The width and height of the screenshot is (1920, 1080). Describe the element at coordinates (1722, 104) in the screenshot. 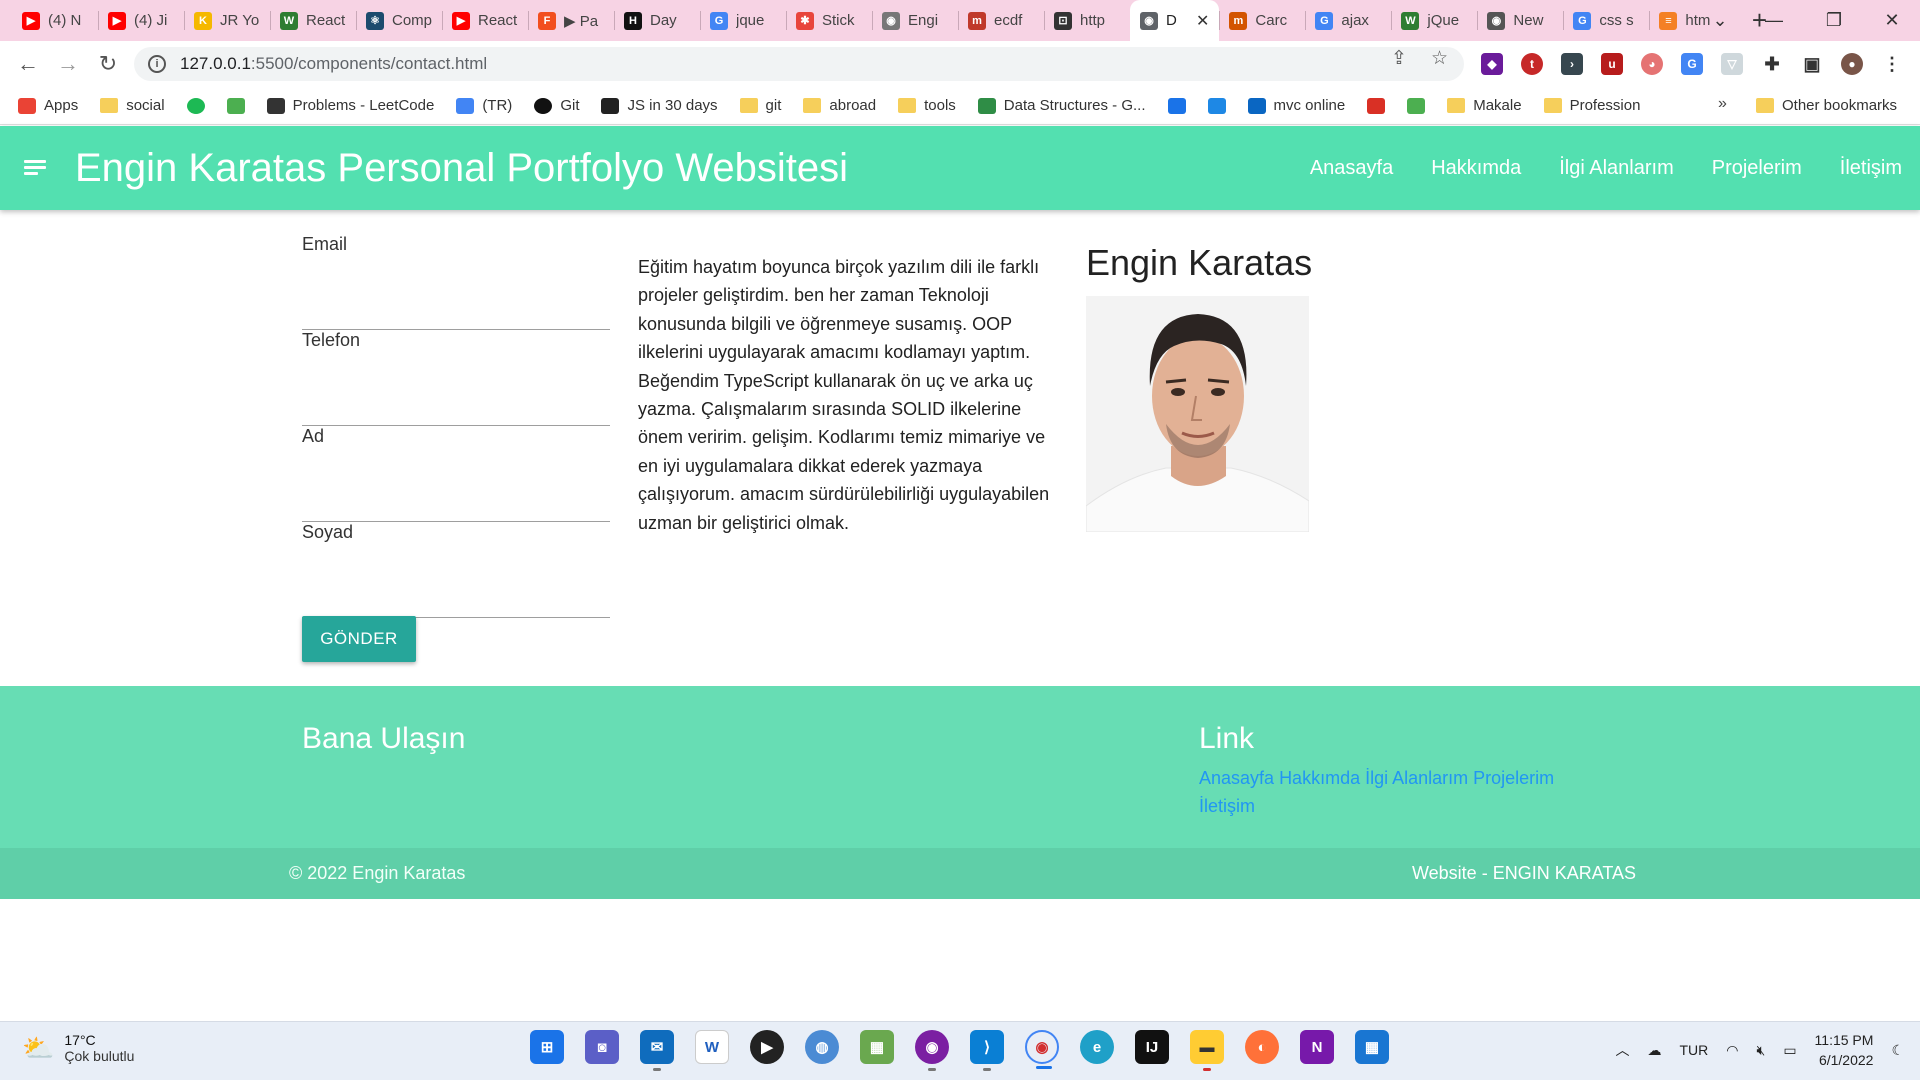

I see `more-bookmarks-button: »` at that location.